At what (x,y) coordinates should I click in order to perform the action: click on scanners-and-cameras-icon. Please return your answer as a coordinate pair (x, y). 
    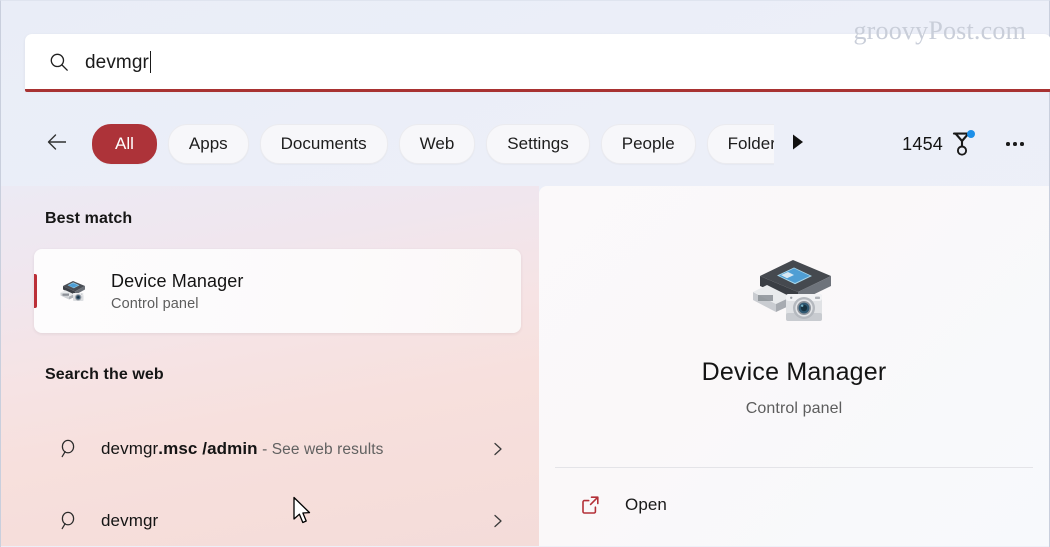
    Looking at the image, I should click on (794, 290).